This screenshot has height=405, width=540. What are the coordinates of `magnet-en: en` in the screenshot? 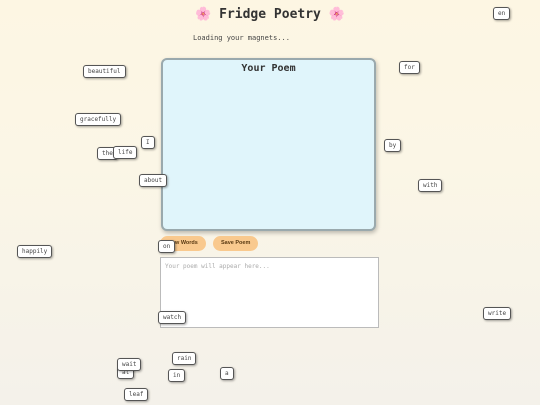 It's located at (502, 13).